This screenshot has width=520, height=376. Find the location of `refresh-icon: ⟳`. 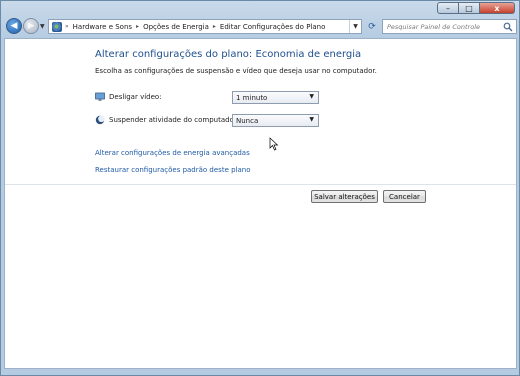

refresh-icon: ⟳ is located at coordinates (372, 26).